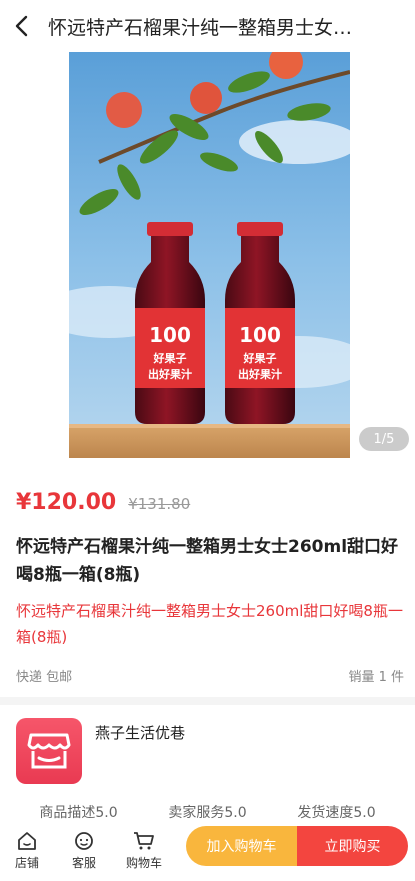  I want to click on storefront-icon, so click(49, 751).